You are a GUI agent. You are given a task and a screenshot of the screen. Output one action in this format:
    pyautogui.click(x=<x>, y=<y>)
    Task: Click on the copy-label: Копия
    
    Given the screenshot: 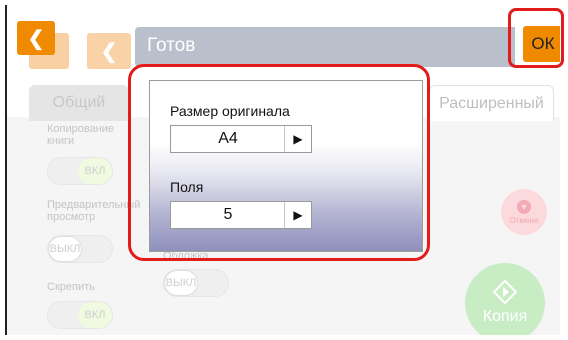 What is the action you would take?
    pyautogui.click(x=505, y=316)
    